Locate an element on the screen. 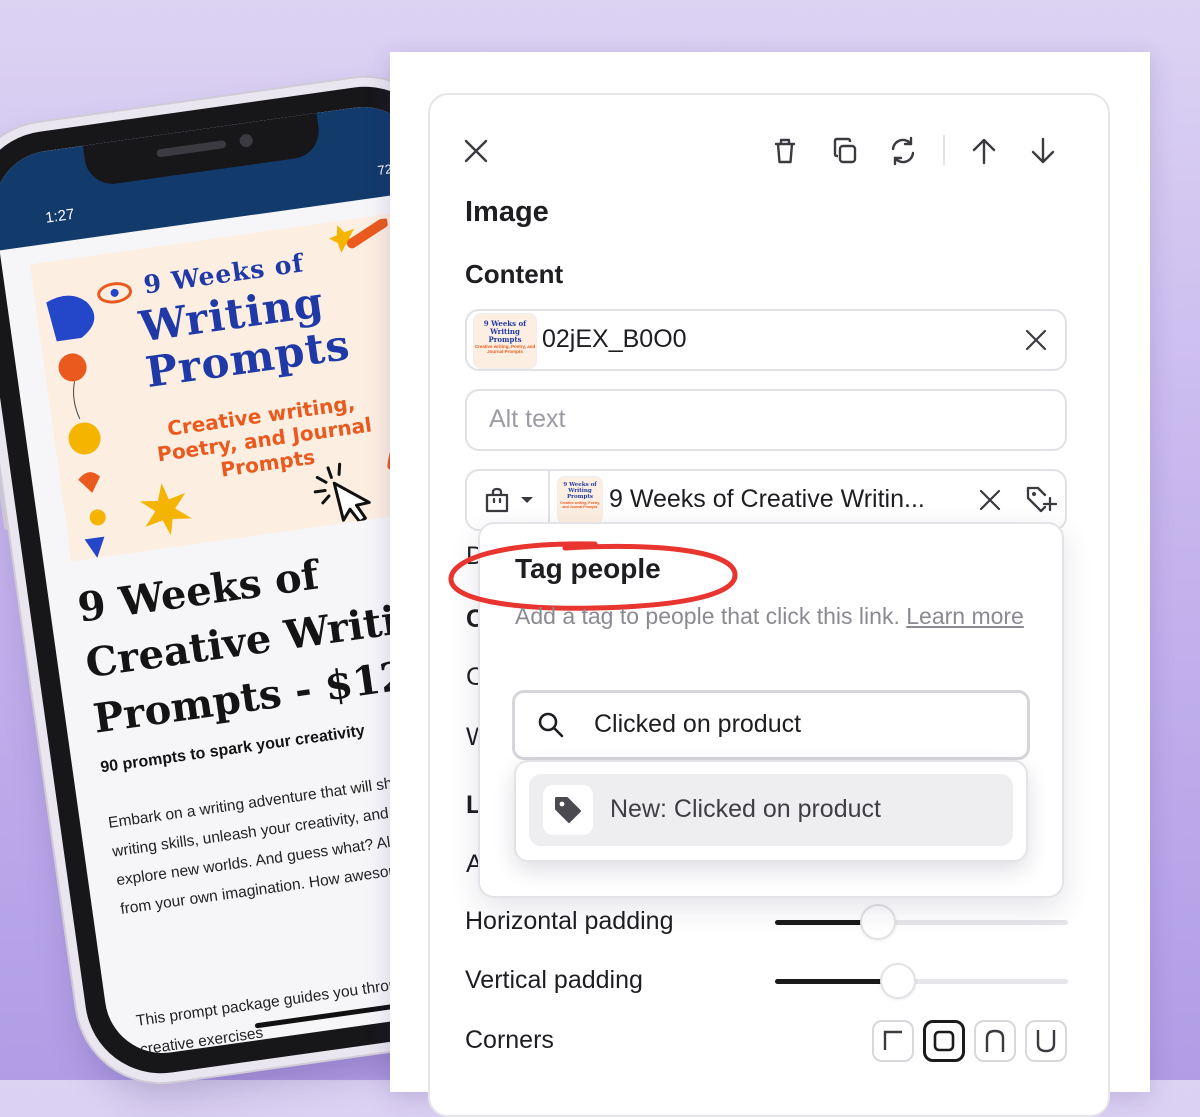 The width and height of the screenshot is (1200, 1117). content-heading: Content is located at coordinates (514, 274).